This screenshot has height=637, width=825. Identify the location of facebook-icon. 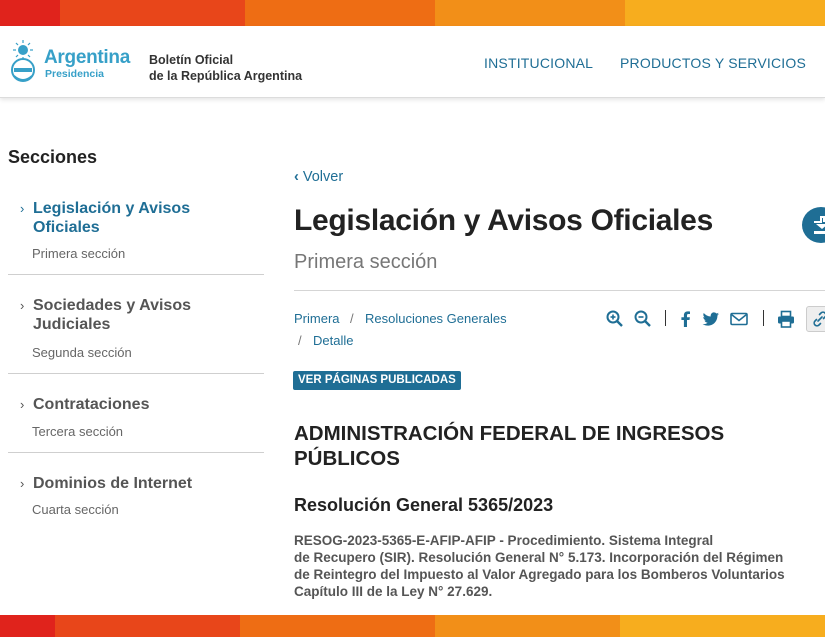
(686, 319).